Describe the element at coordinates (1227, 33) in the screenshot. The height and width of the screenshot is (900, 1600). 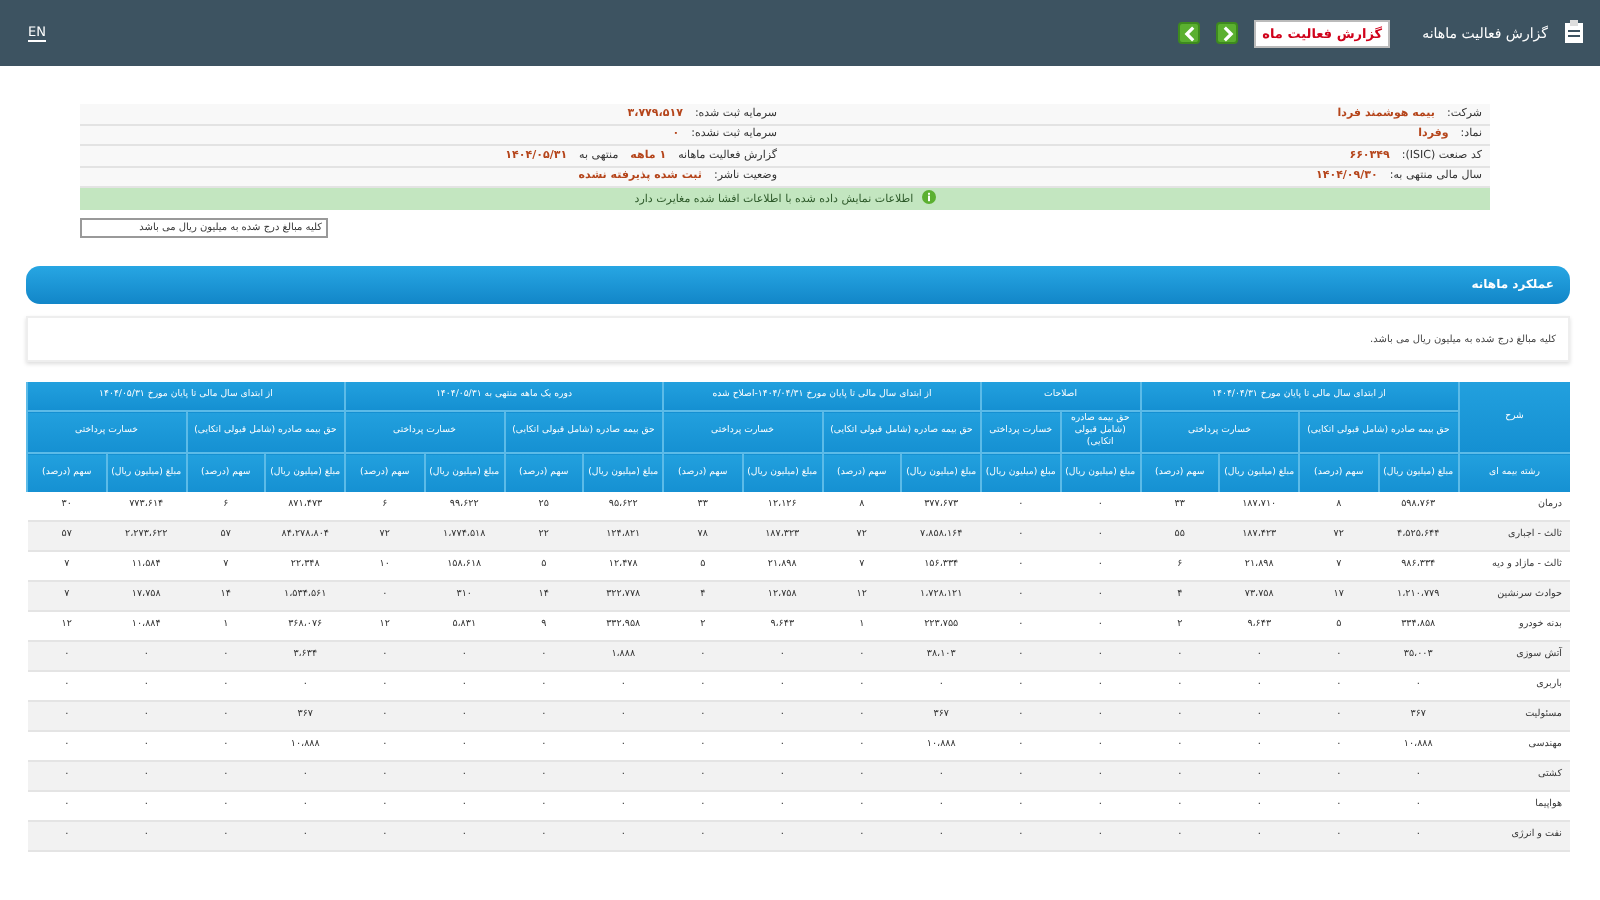
I see `next-button` at that location.